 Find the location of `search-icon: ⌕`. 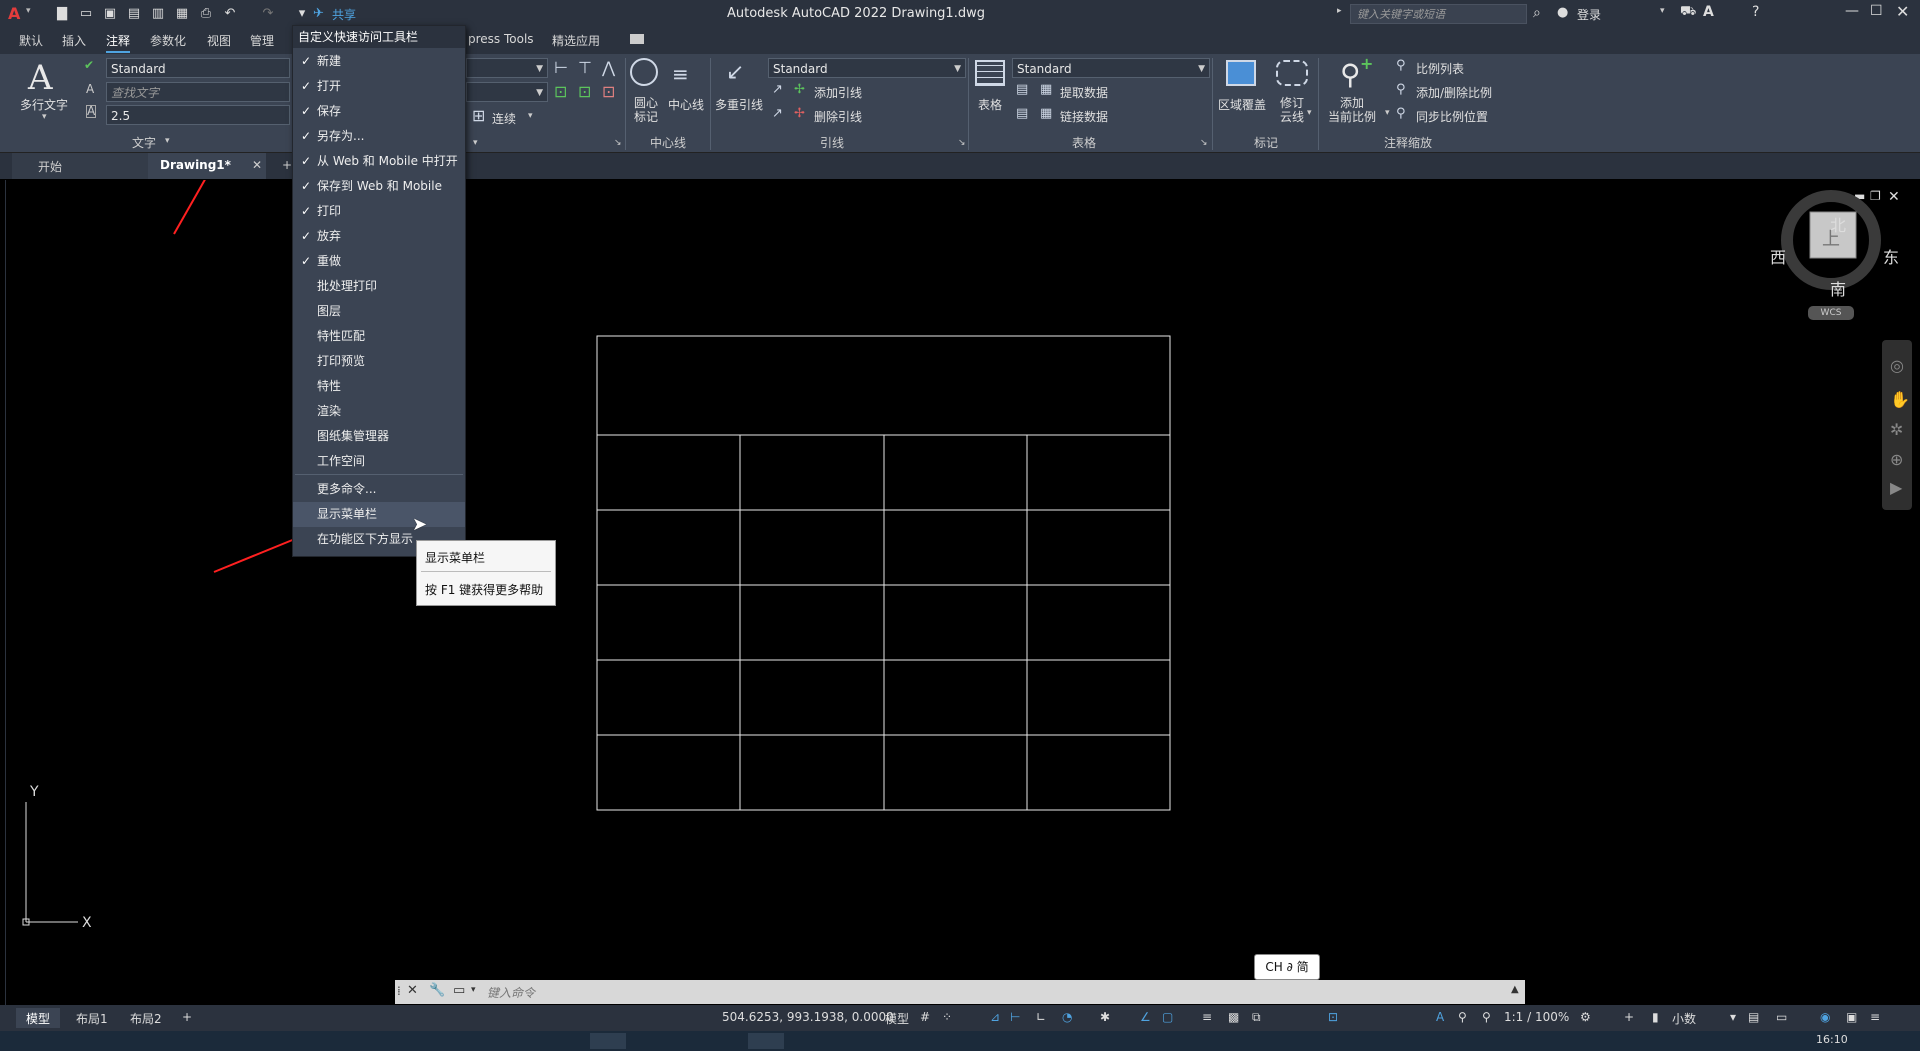

search-icon: ⌕ is located at coordinates (1537, 13).